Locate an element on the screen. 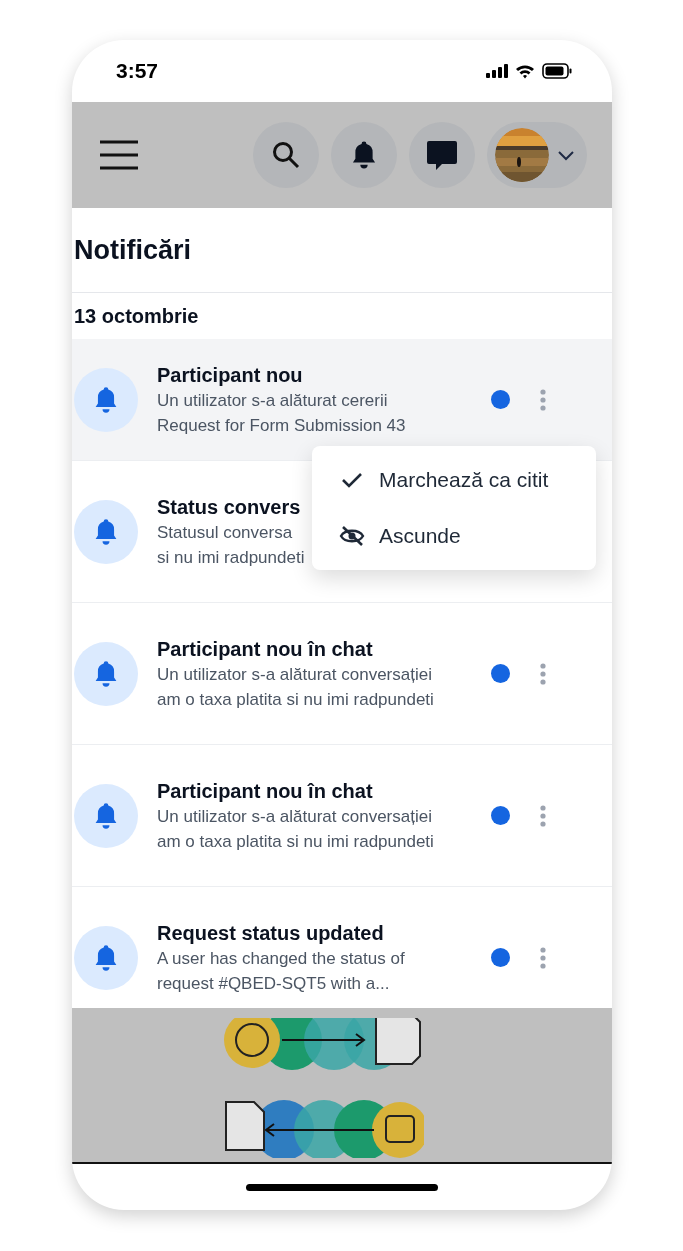  chat-bubble-icon is located at coordinates (442, 155).